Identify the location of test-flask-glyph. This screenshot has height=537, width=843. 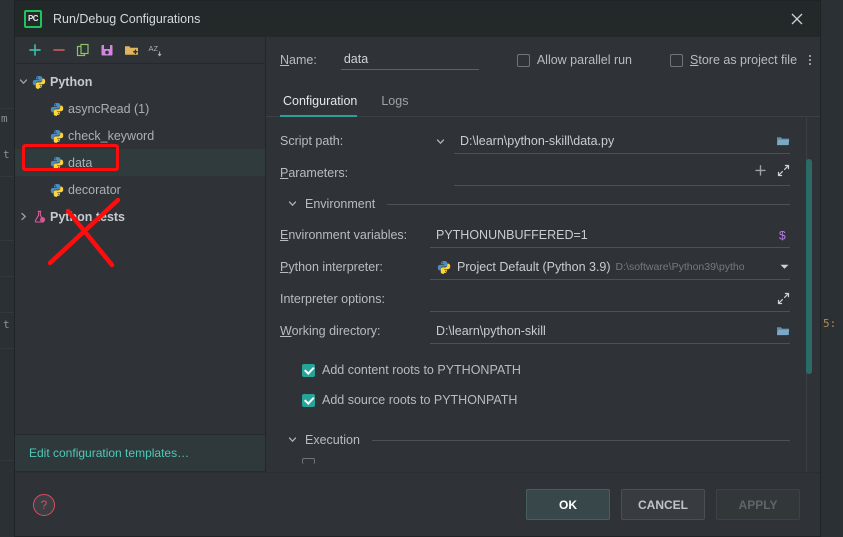
(39, 216).